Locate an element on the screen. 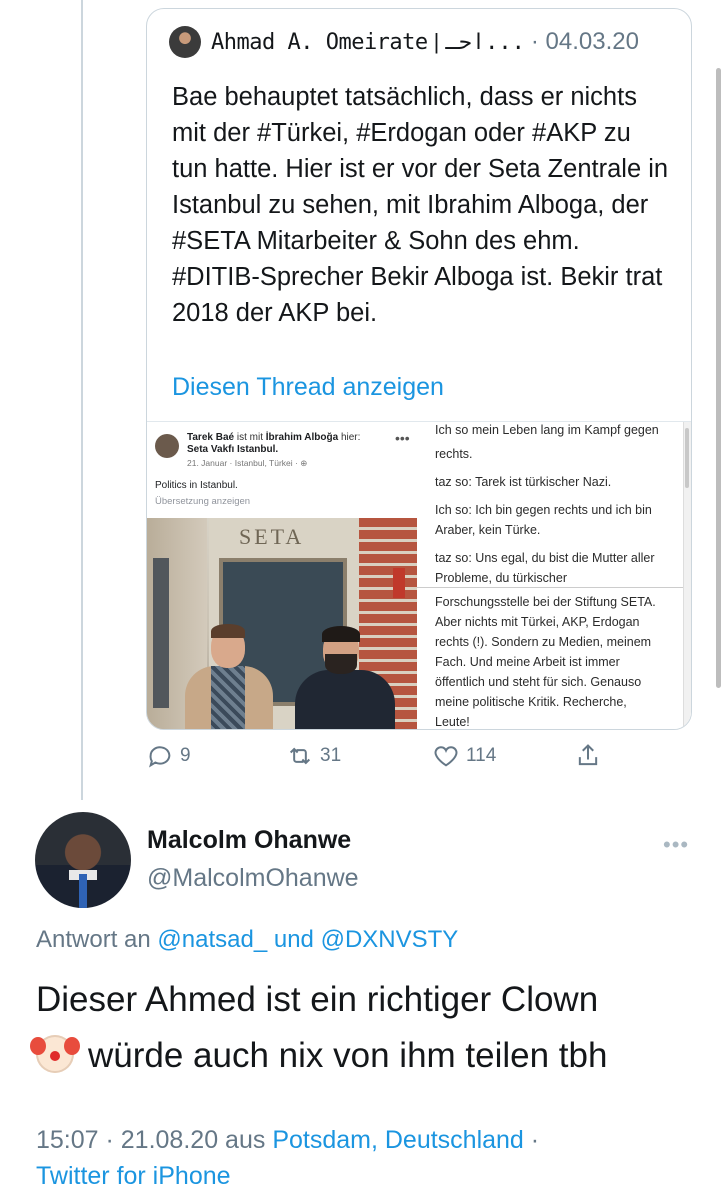  fb-post-meta: 21. Januar · Istanbul, Türkei · ⊕ is located at coordinates (247, 463).